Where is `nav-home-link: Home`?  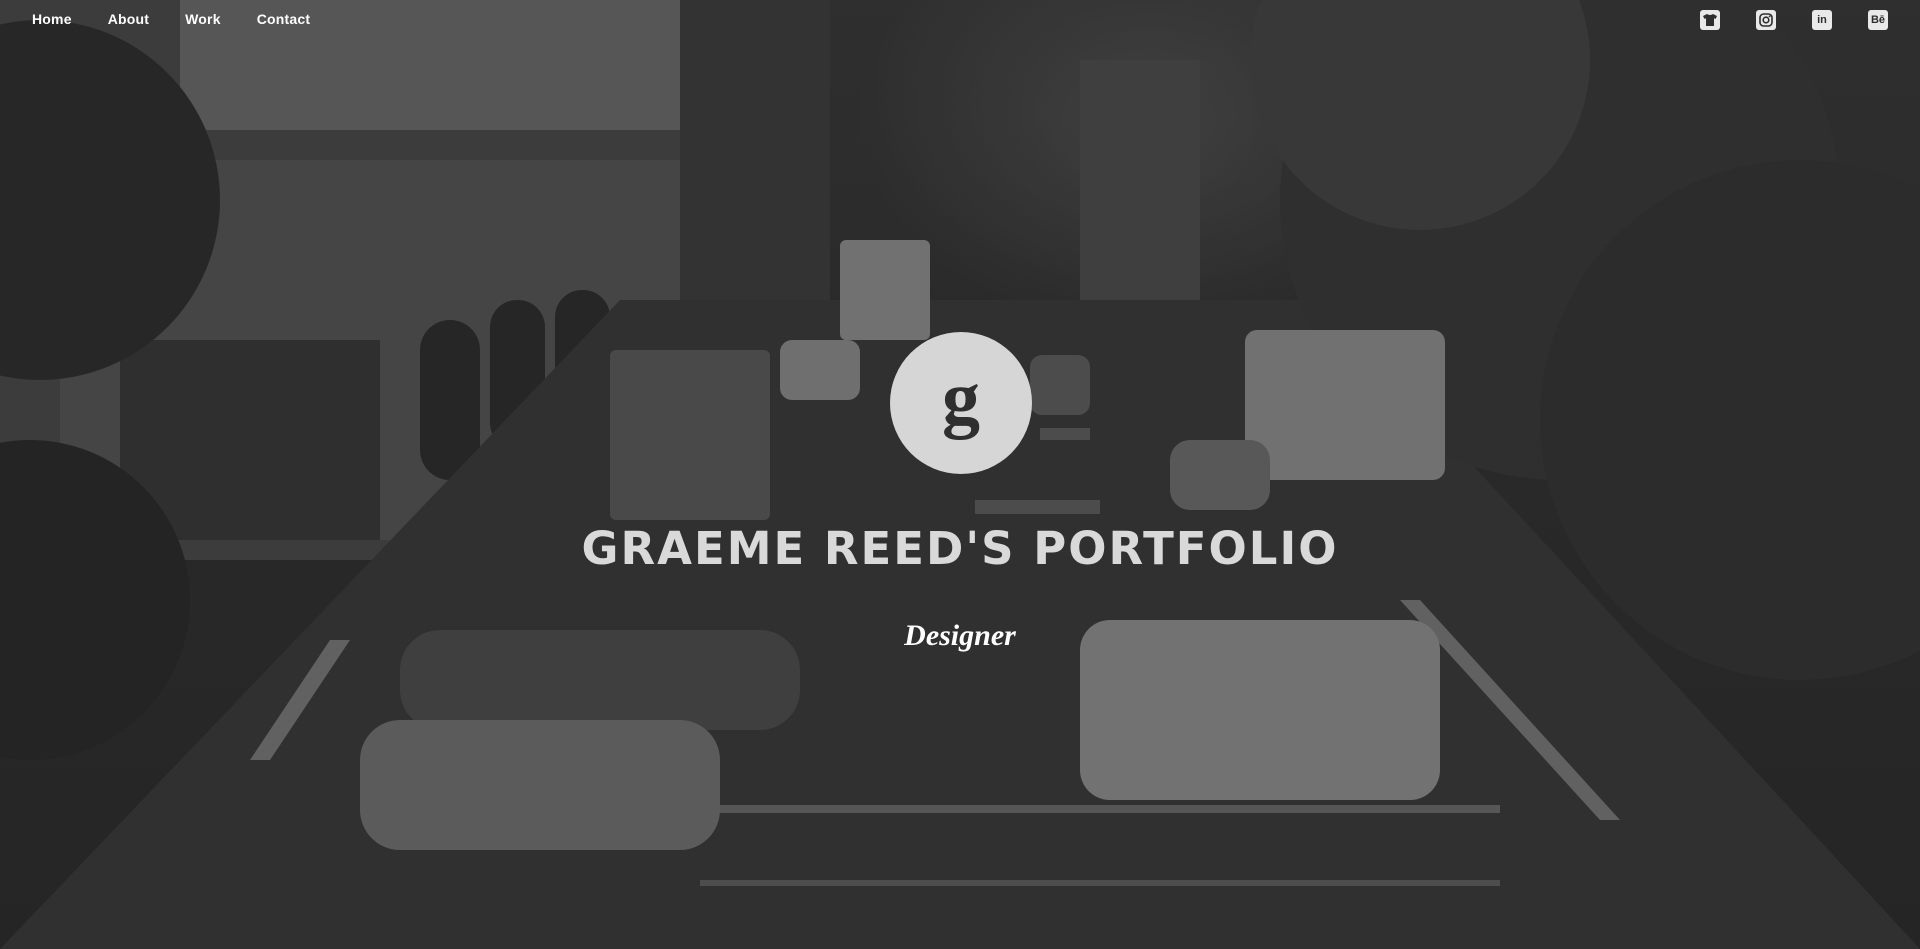 nav-home-link: Home is located at coordinates (52, 19).